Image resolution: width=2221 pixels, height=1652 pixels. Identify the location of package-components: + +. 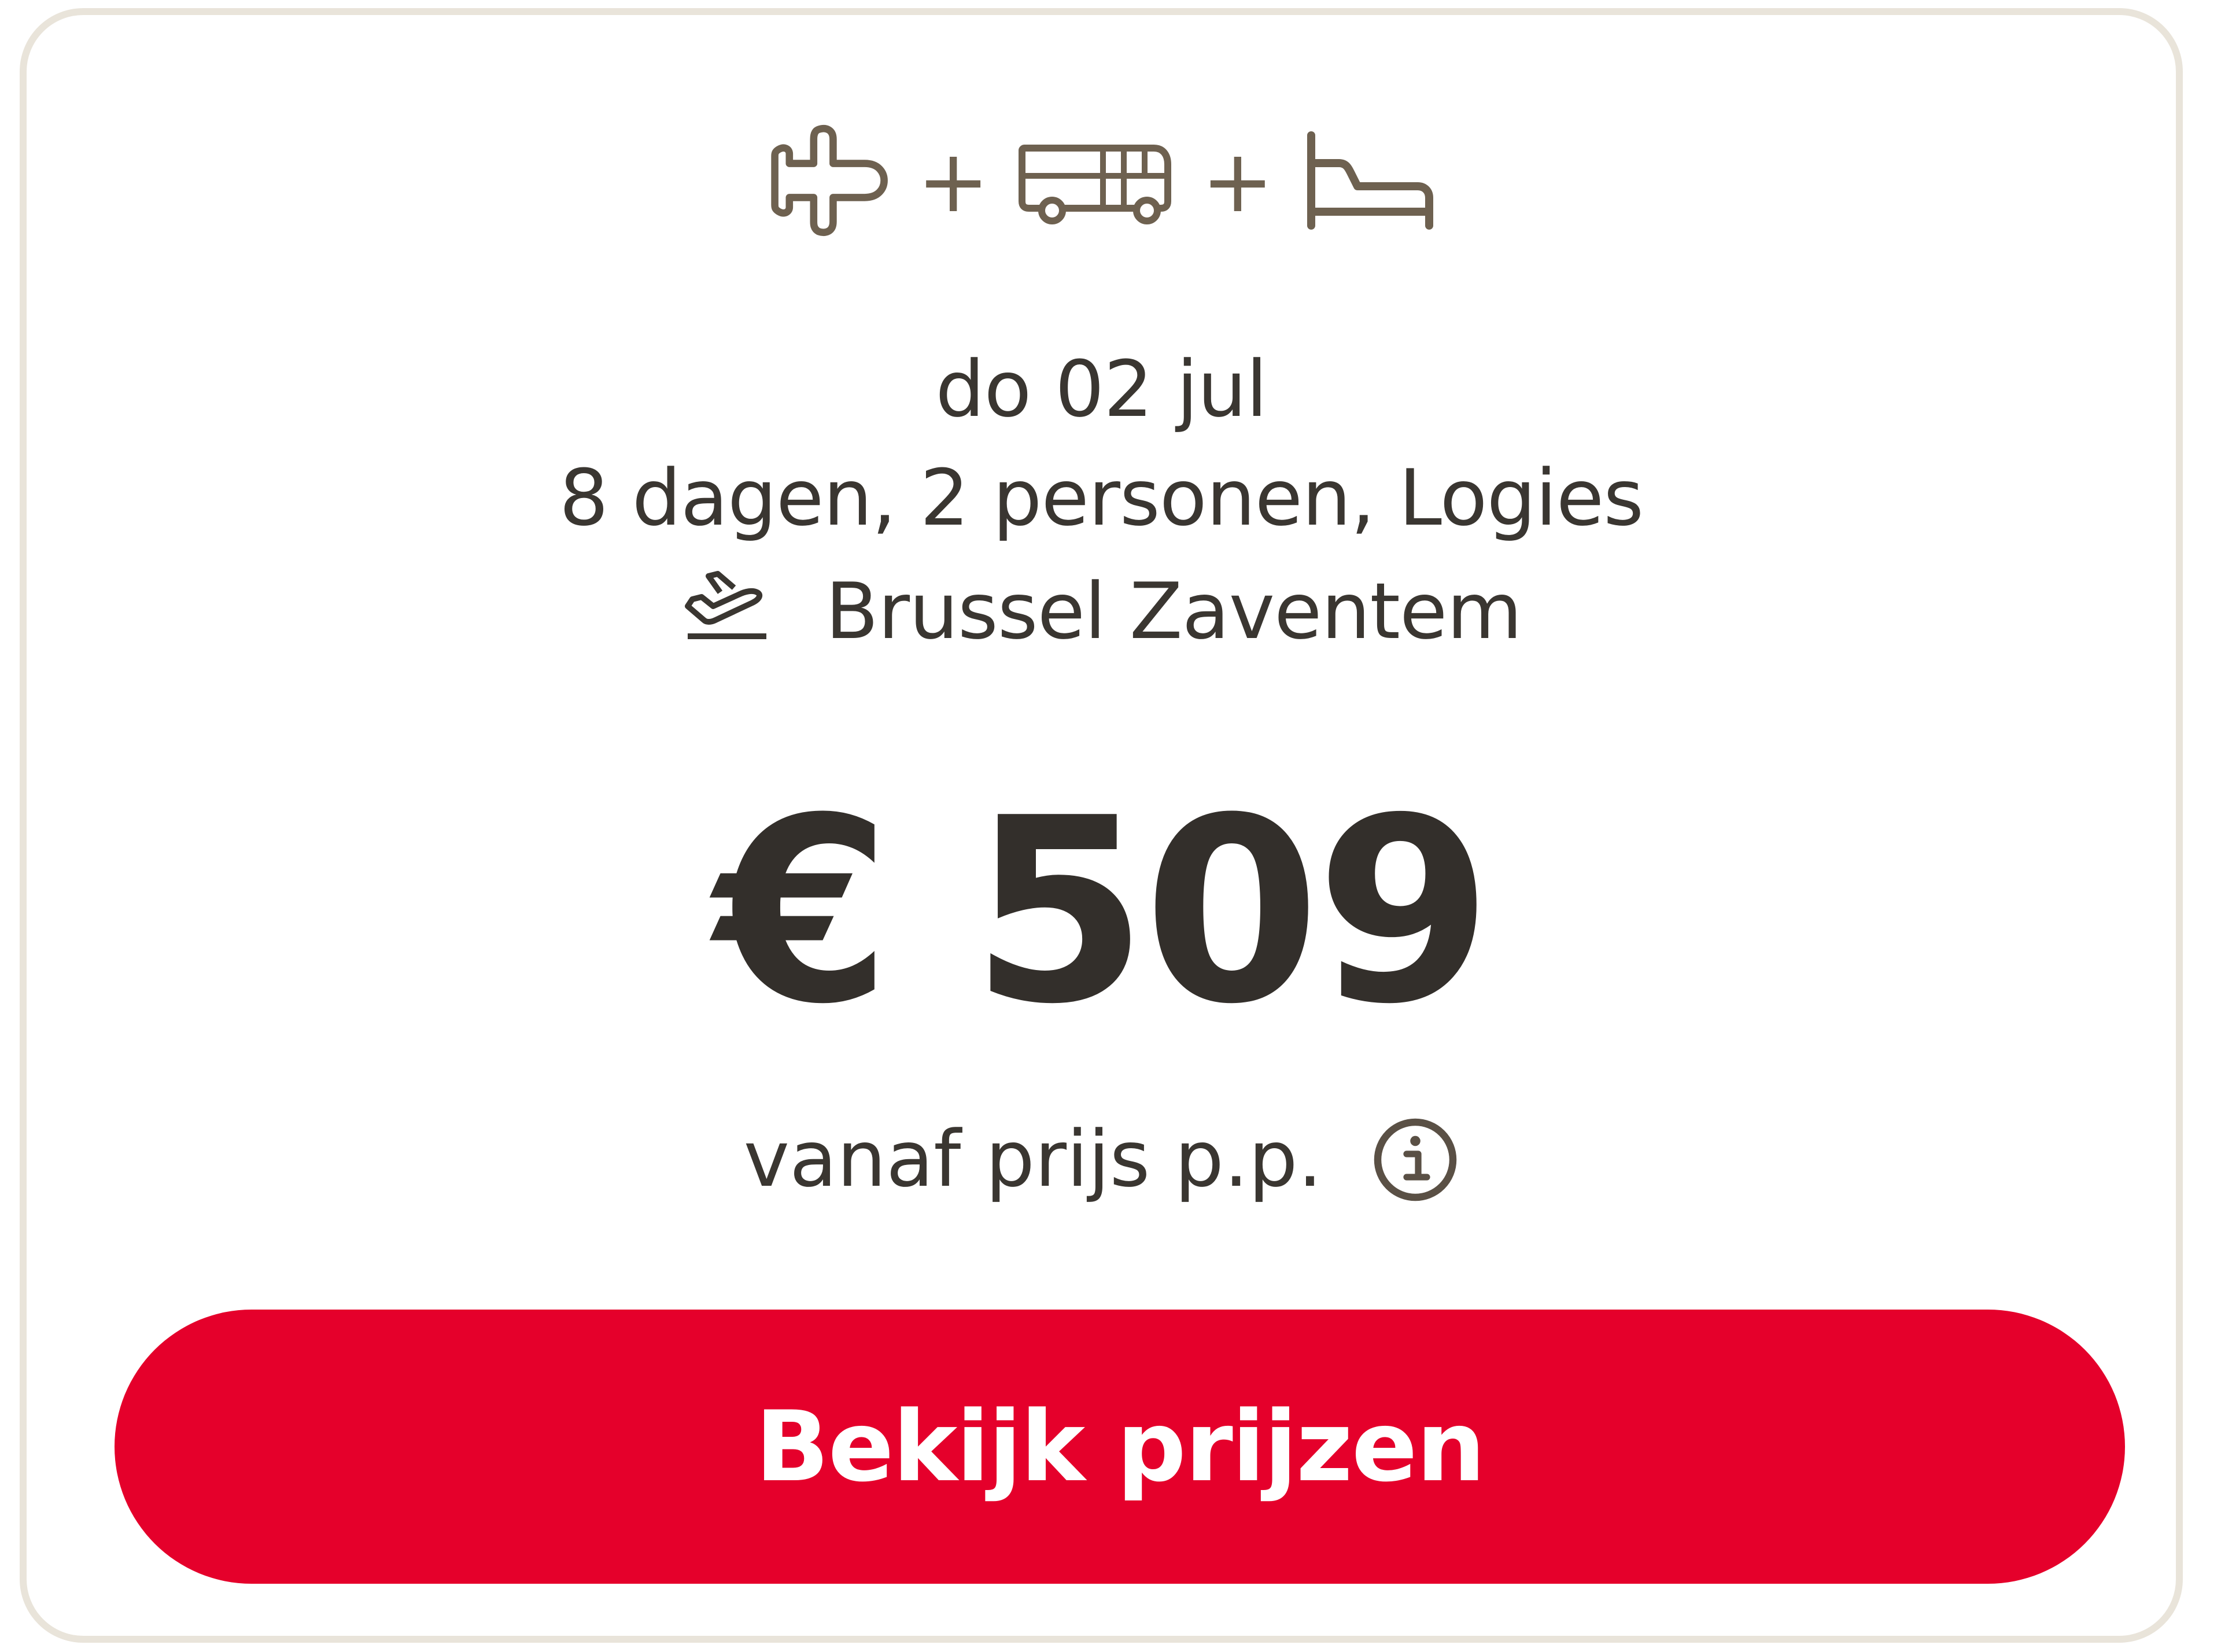
(1101, 182).